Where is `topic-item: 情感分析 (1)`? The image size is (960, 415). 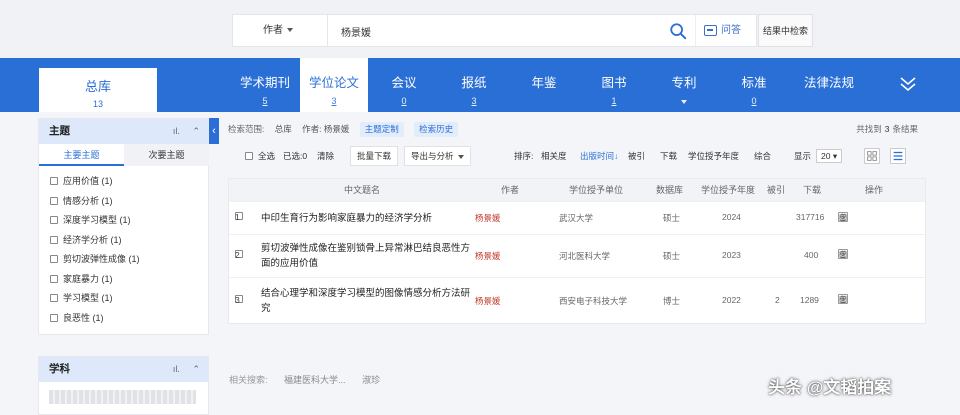 topic-item: 情感分析 (1) is located at coordinates (129, 202).